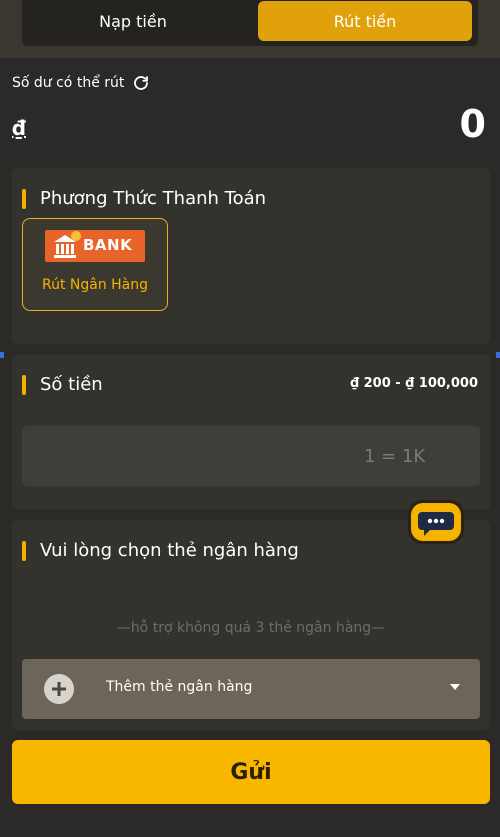 Image resolution: width=500 pixels, height=837 pixels. I want to click on tab-bar: Nạp tiền Rút tiền, so click(250, 29).